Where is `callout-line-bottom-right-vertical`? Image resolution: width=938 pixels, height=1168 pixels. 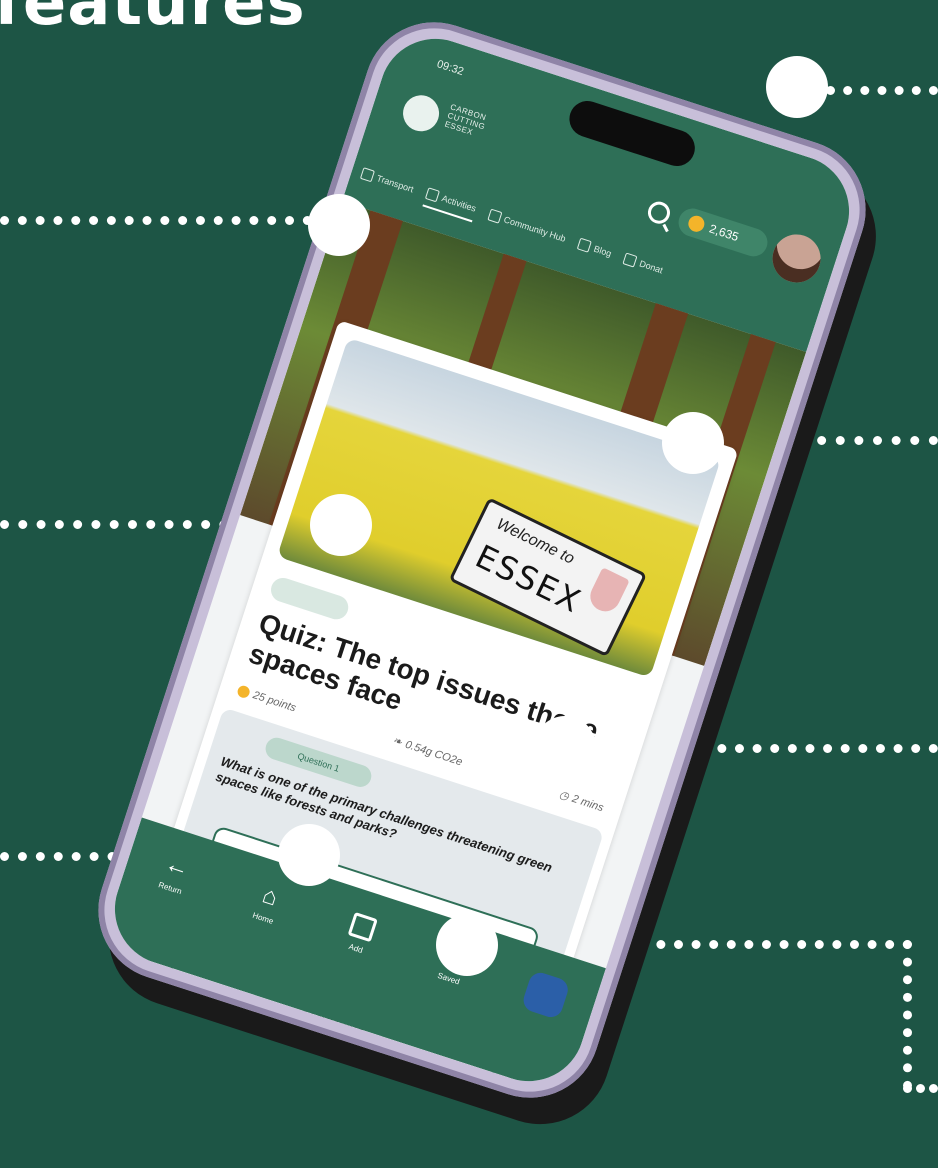 callout-line-bottom-right-vertical is located at coordinates (907, 1015).